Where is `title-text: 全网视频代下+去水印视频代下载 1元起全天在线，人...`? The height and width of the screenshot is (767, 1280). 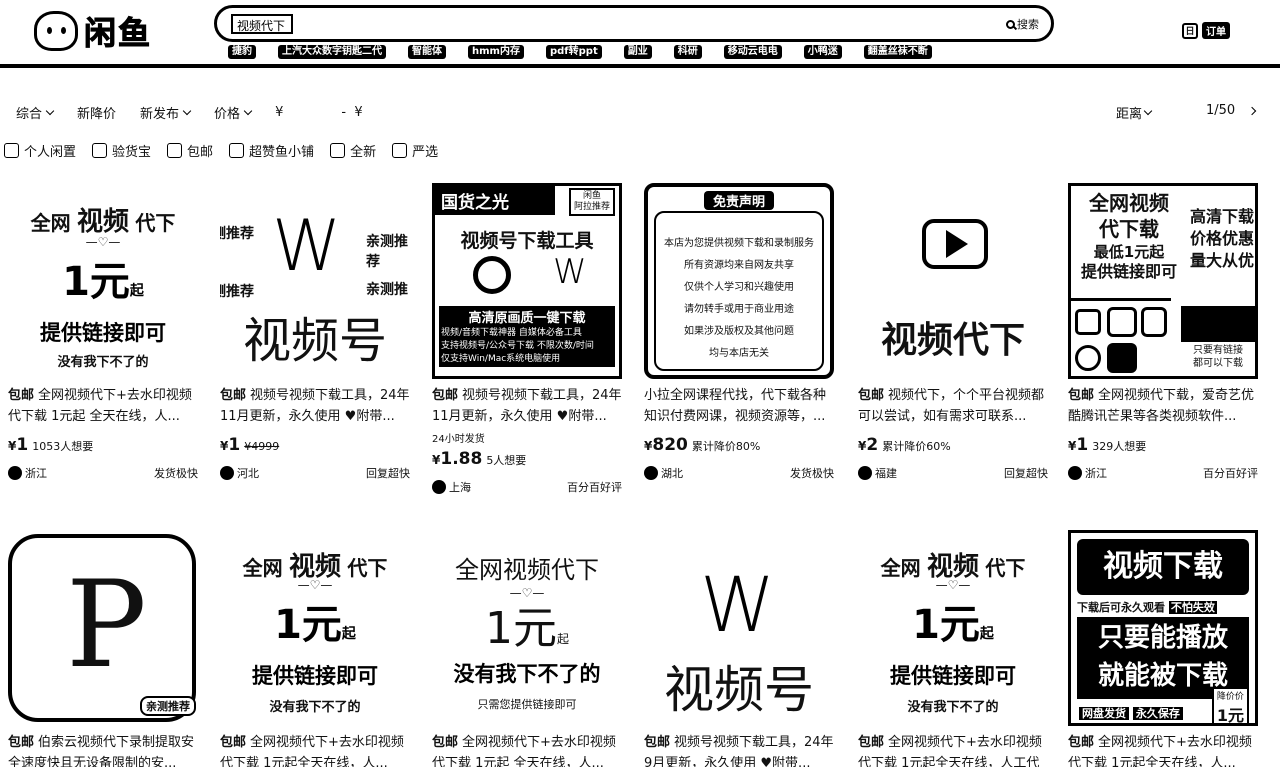 title-text: 全网视频代下+去水印视频代下载 1元起全天在线，人... is located at coordinates (312, 751).